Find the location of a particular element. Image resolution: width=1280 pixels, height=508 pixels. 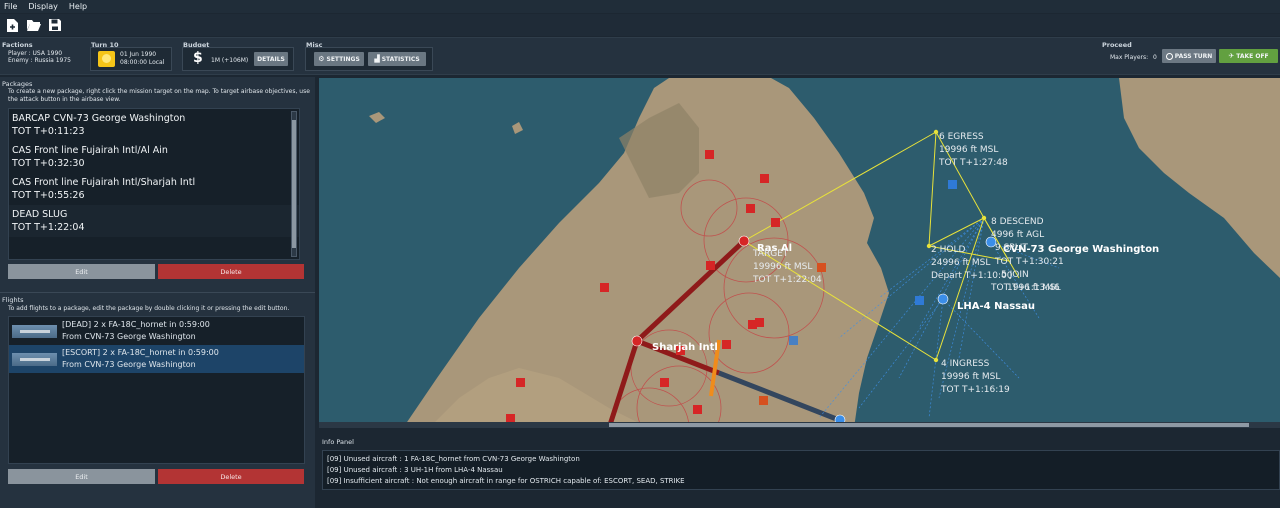

gear-icon: ⚙ is located at coordinates (321, 59).